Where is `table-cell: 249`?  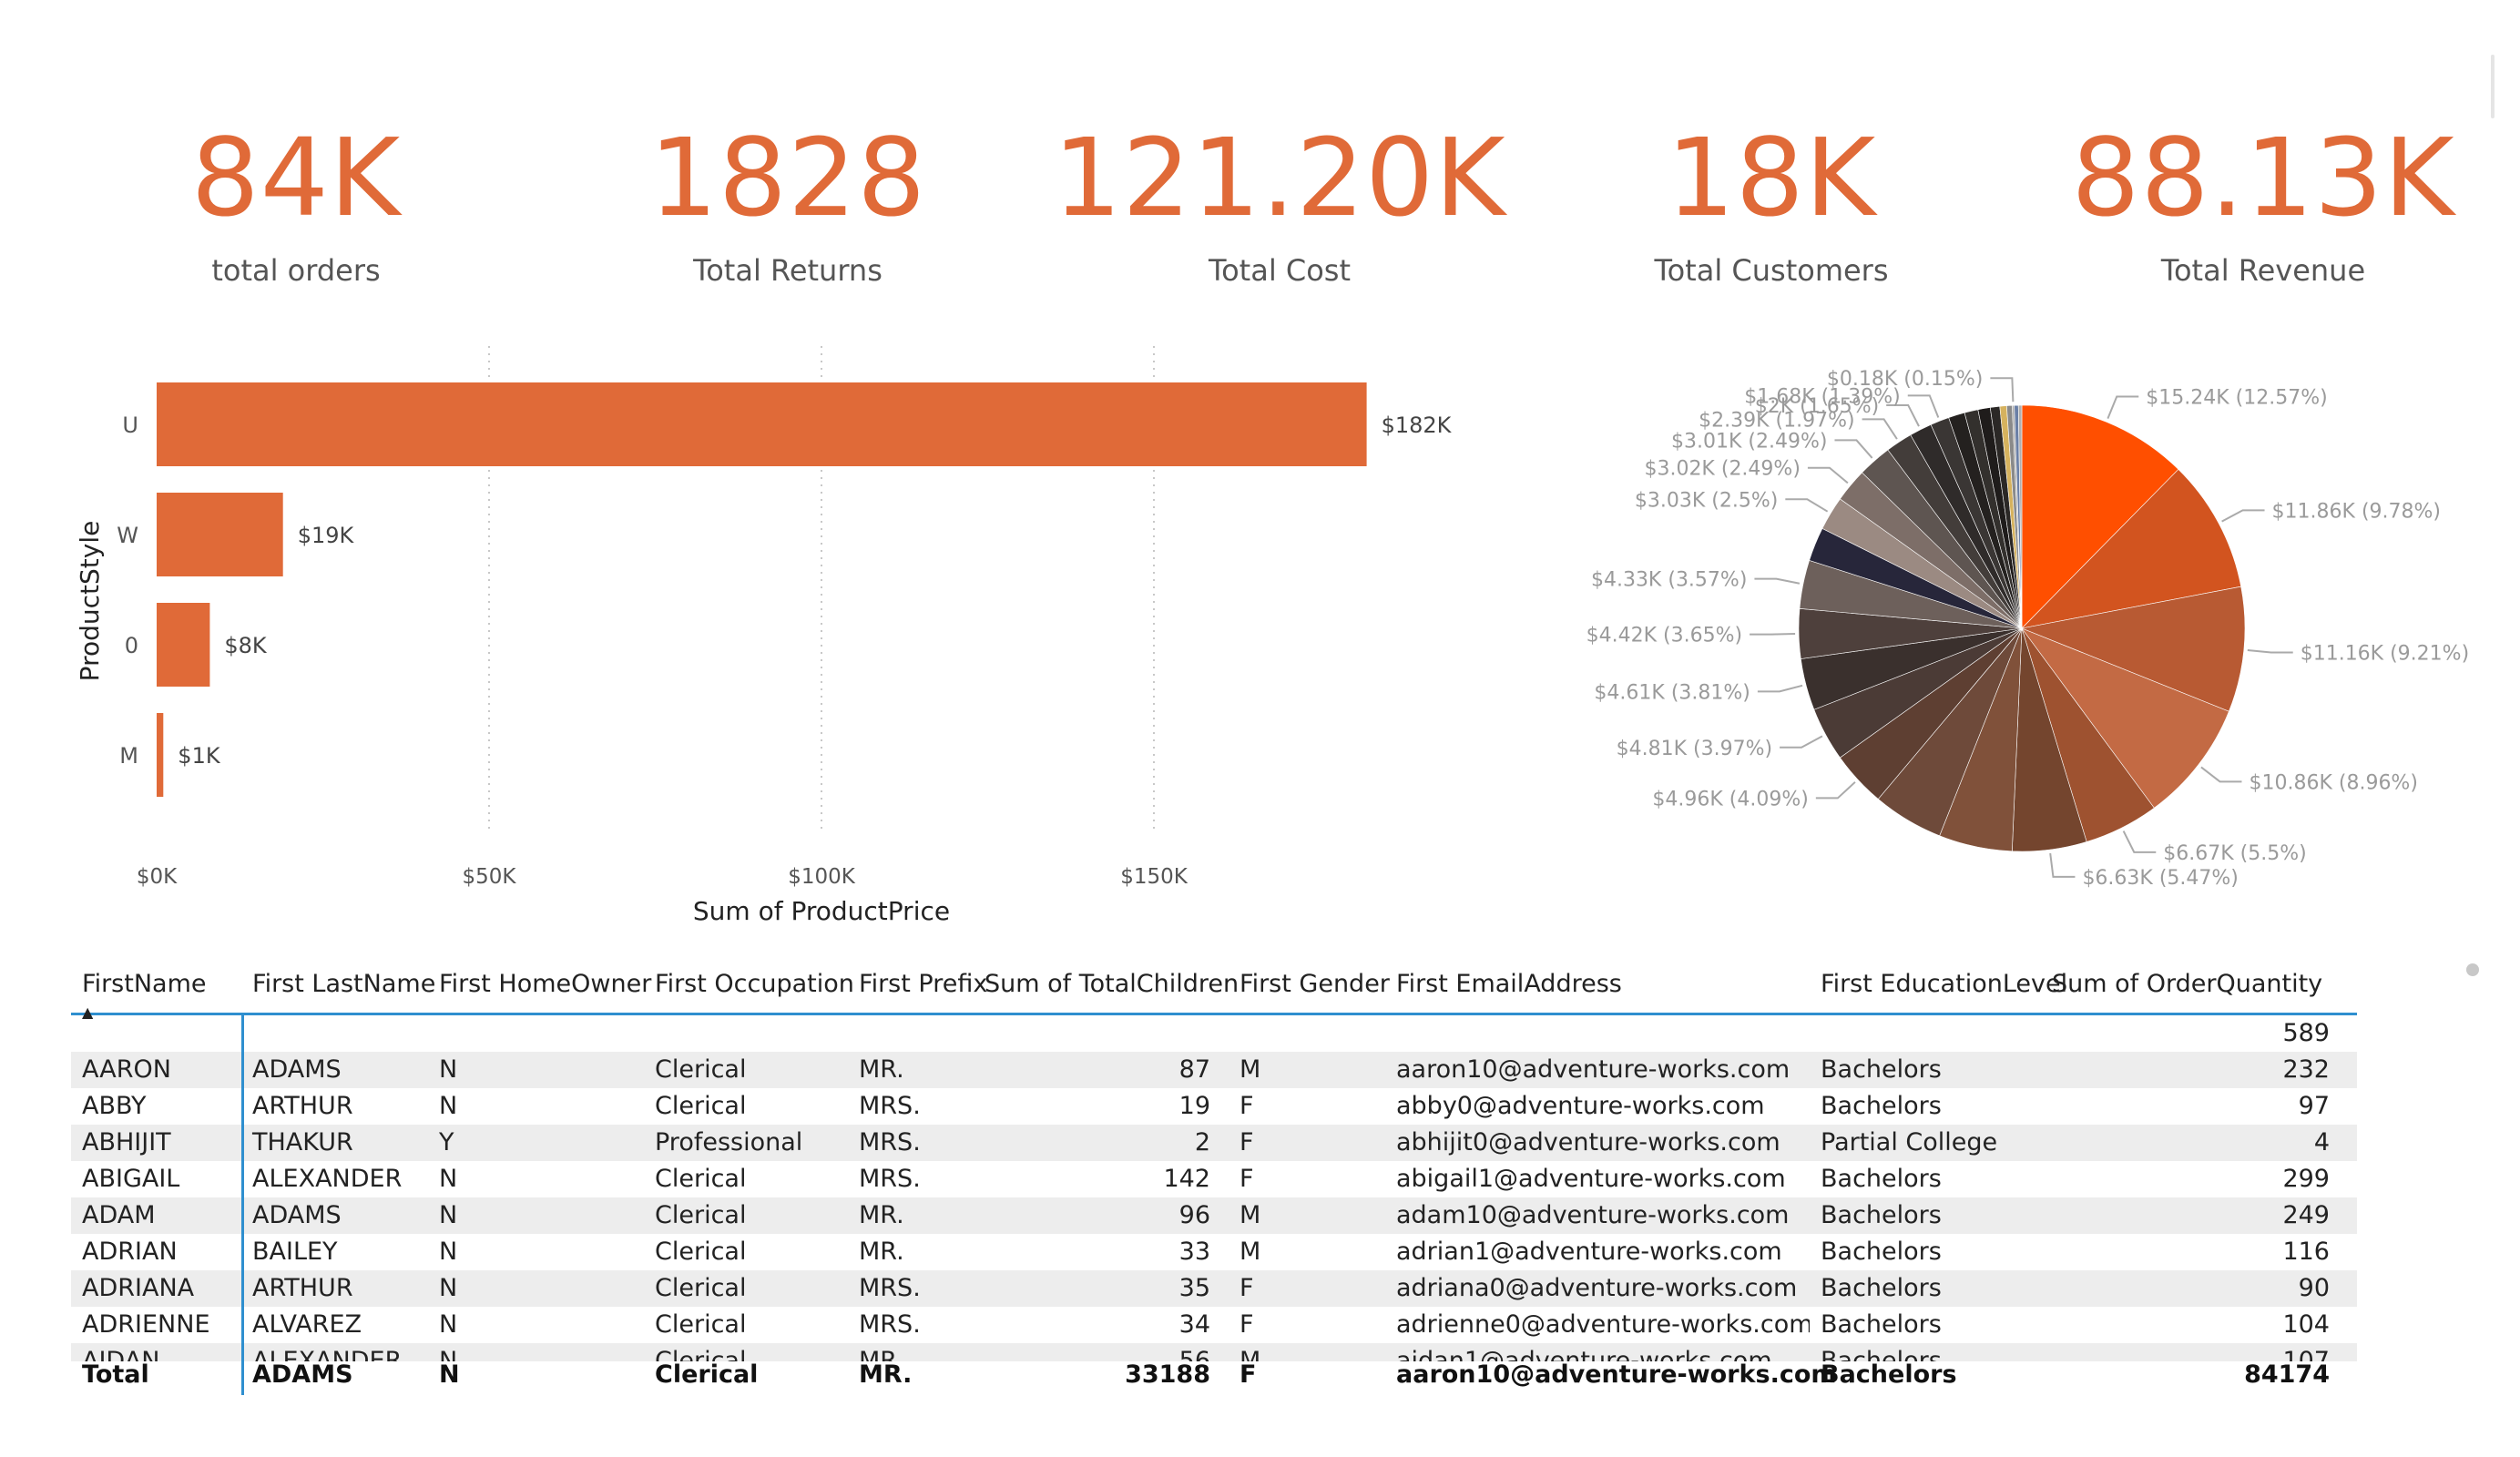 table-cell: 249 is located at coordinates (2306, 1215).